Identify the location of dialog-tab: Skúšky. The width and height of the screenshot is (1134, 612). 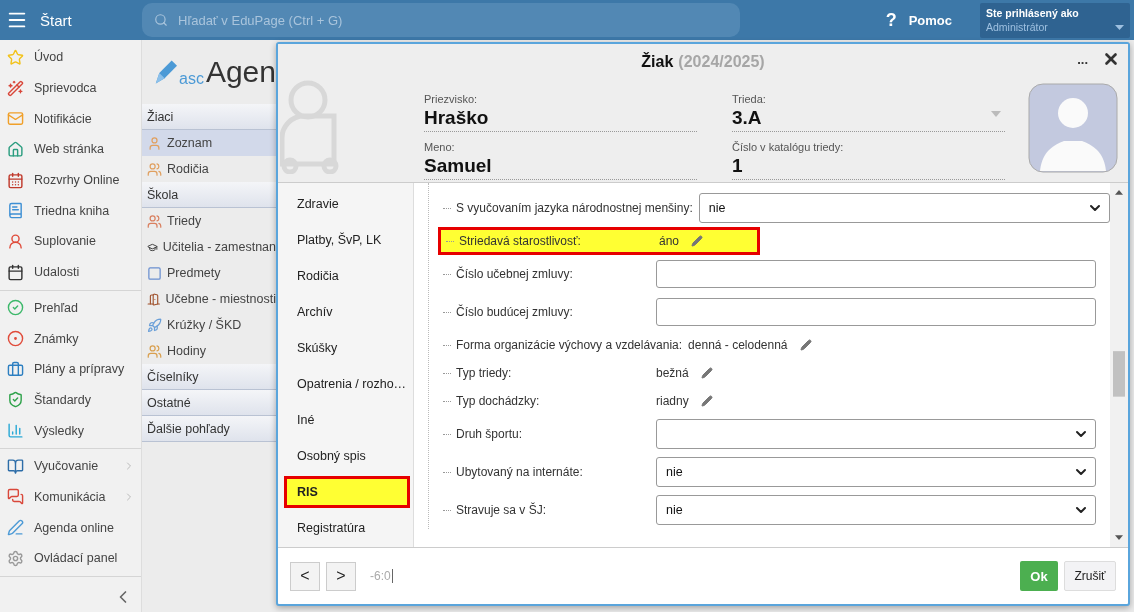
(347, 348).